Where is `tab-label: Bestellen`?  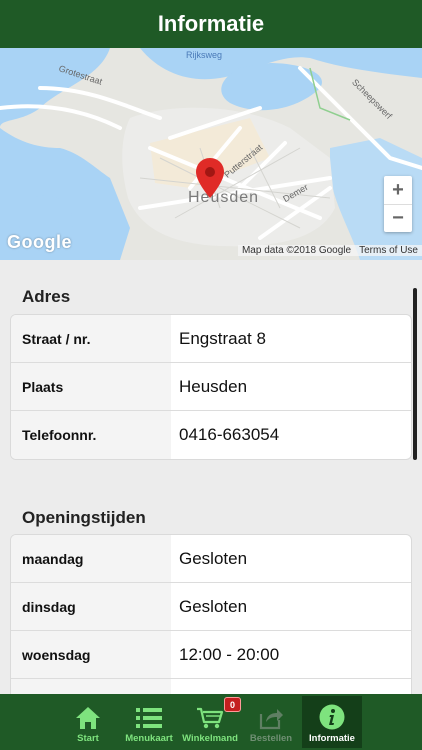 tab-label: Bestellen is located at coordinates (271, 738).